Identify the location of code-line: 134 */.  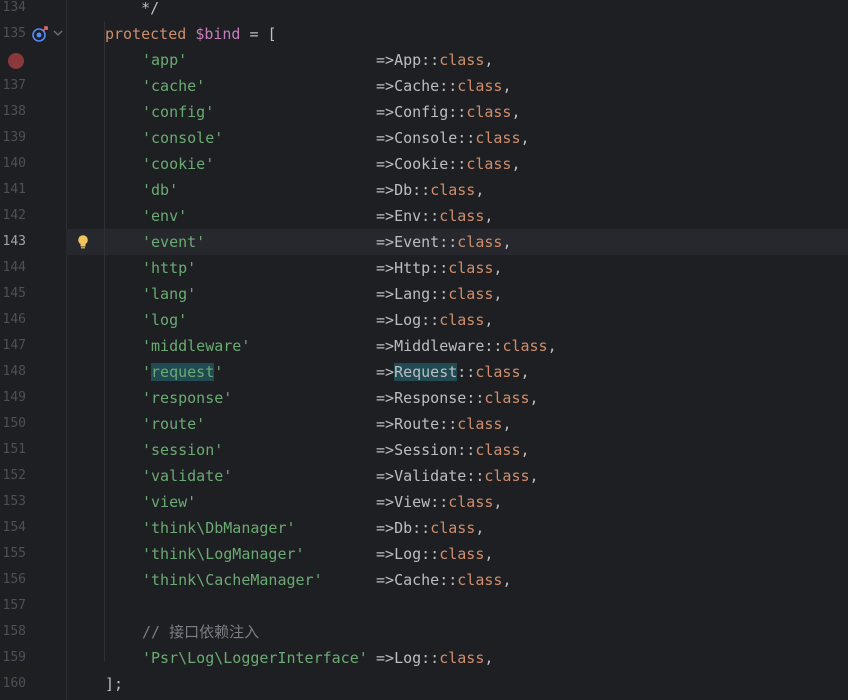
(424, 10).